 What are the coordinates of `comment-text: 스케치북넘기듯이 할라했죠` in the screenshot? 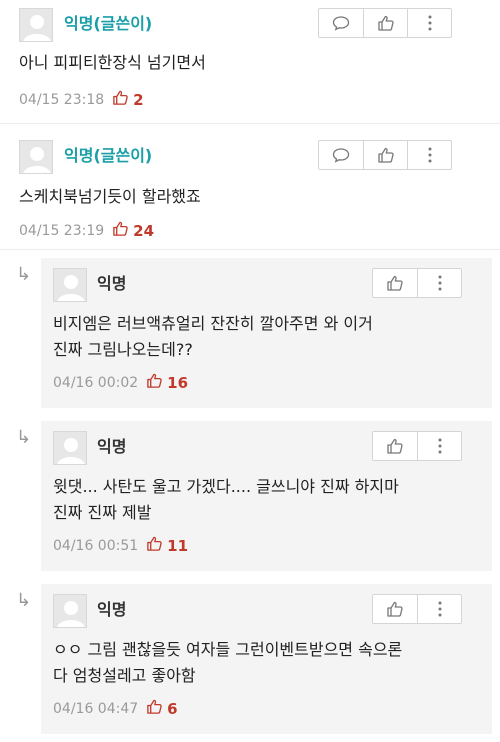 It's located at (110, 196).